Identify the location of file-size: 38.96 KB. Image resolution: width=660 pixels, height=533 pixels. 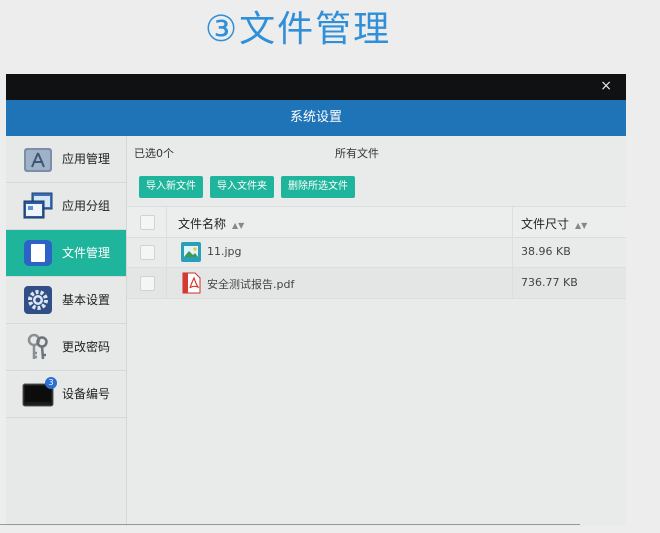
(546, 251).